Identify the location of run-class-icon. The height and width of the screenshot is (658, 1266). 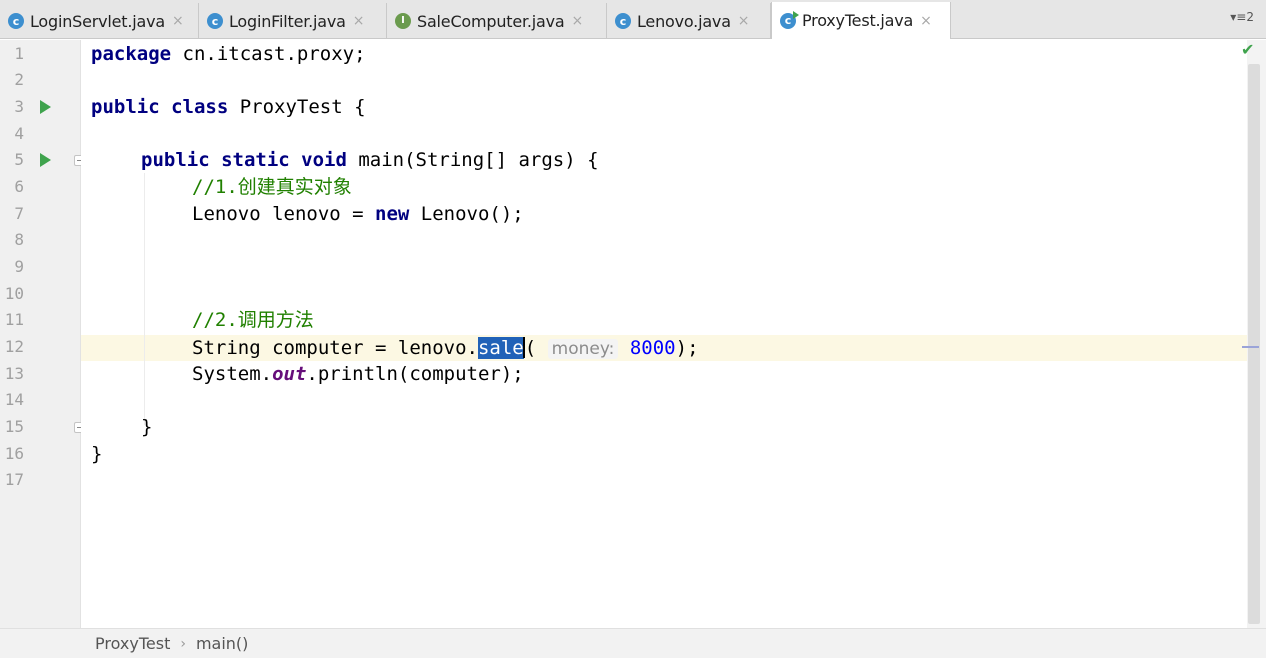
(45, 107).